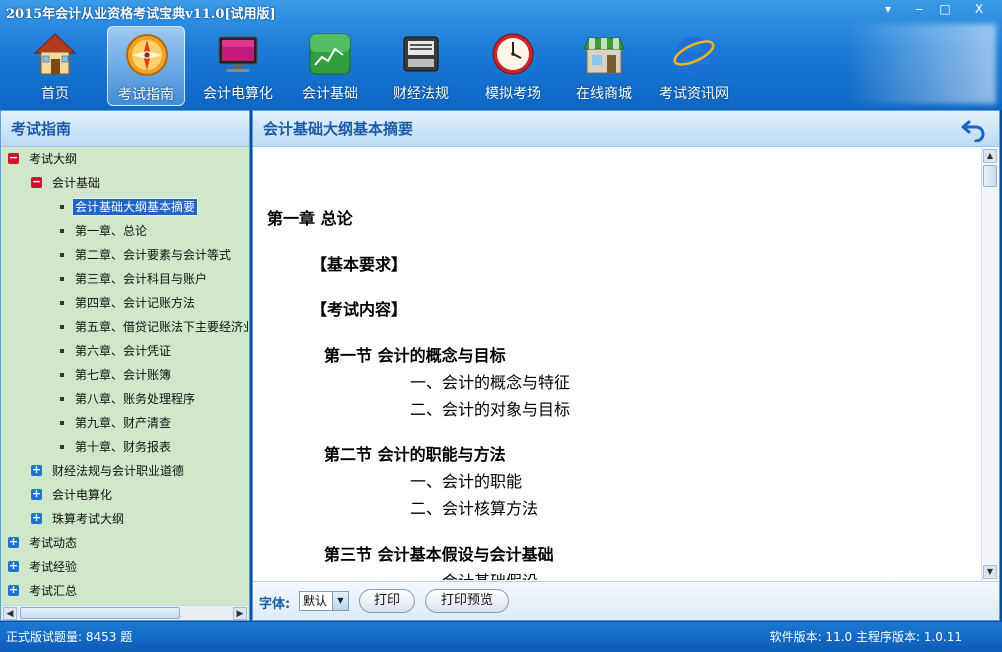  Describe the element at coordinates (123, 447) in the screenshot. I see `tree-item-label: 第十章、财务报表` at that location.